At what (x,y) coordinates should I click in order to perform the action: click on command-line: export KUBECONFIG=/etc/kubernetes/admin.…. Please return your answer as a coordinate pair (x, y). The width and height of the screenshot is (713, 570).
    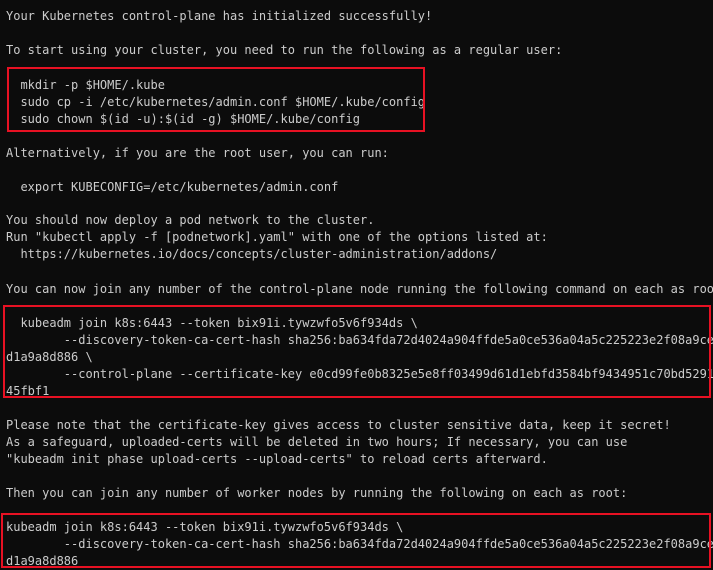
    Looking at the image, I should click on (172, 187).